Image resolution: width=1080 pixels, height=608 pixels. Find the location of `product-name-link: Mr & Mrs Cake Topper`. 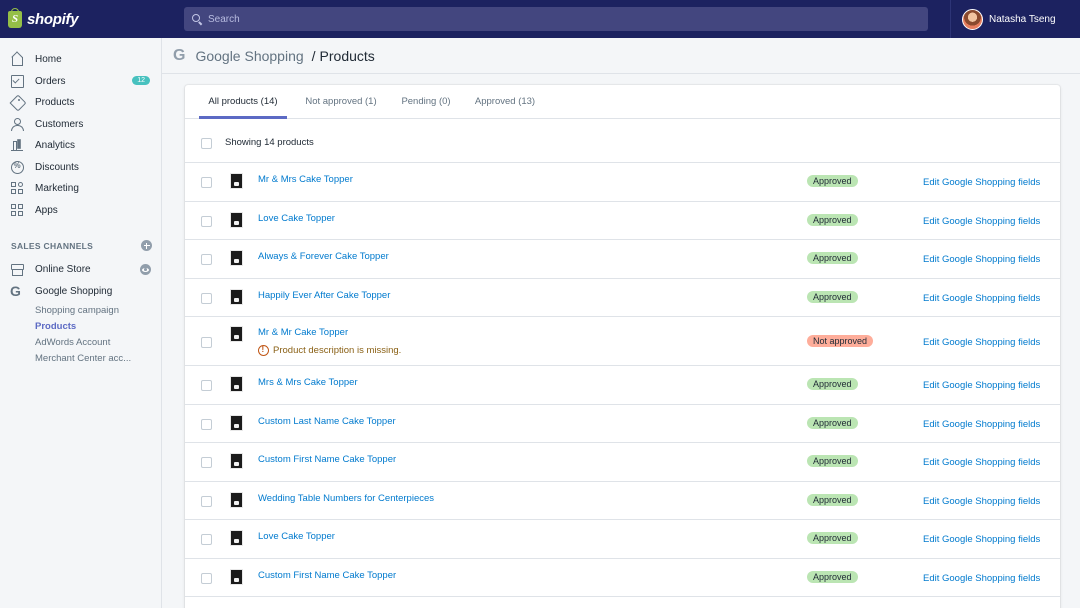

product-name-link: Mr & Mrs Cake Topper is located at coordinates (305, 179).